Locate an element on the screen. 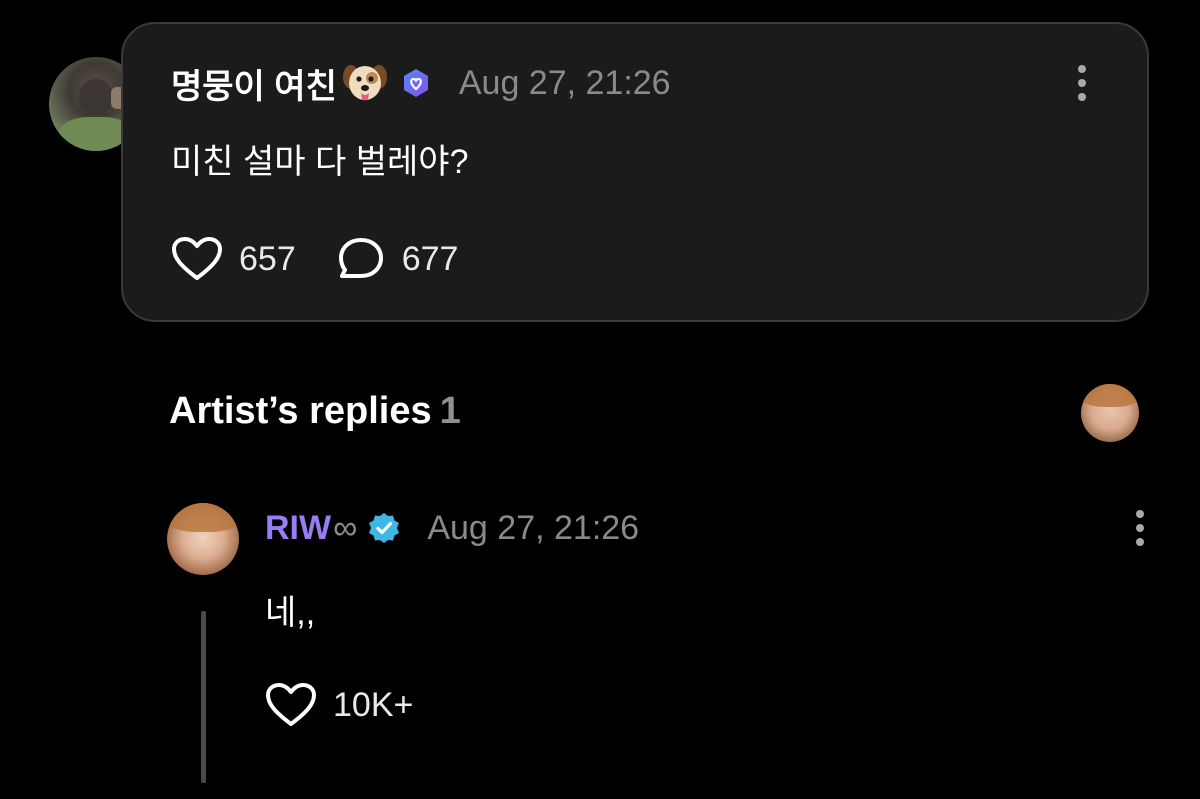 This screenshot has width=1200, height=799. post-timestamp: Aug 27, 21:26 is located at coordinates (564, 82).